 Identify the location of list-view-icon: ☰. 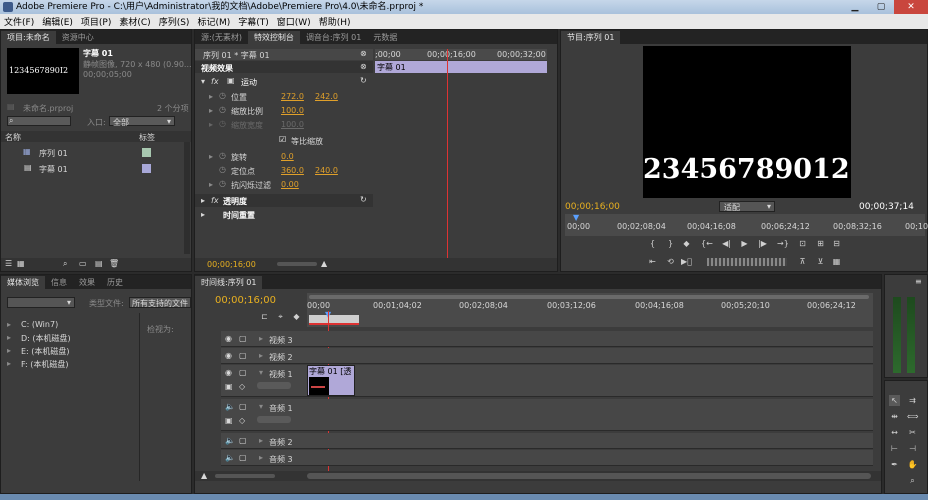
(8, 263).